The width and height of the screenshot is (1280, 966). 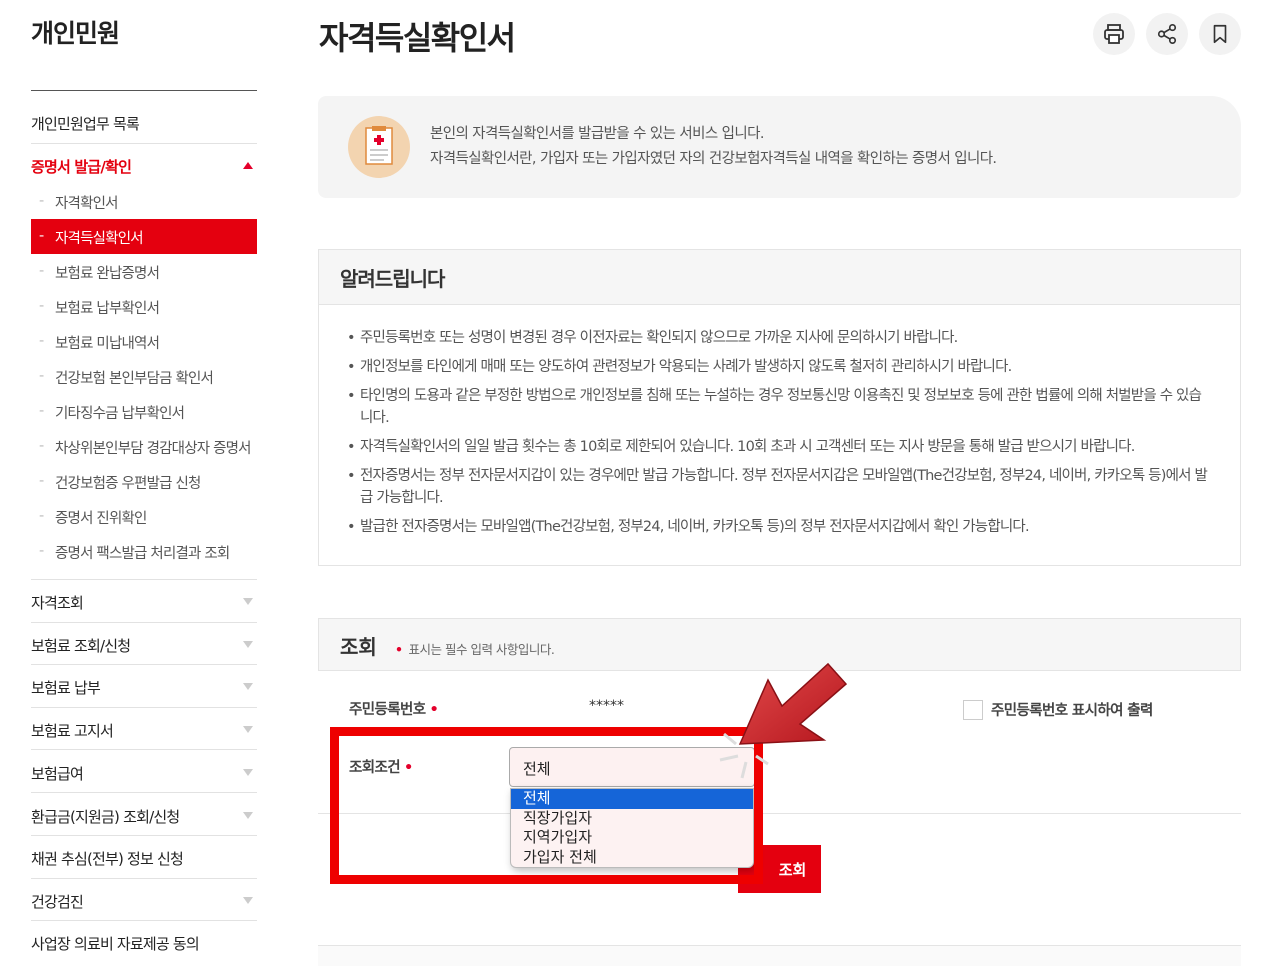 What do you see at coordinates (144, 778) in the screenshot?
I see `sidebar-section: 보험급여` at bounding box center [144, 778].